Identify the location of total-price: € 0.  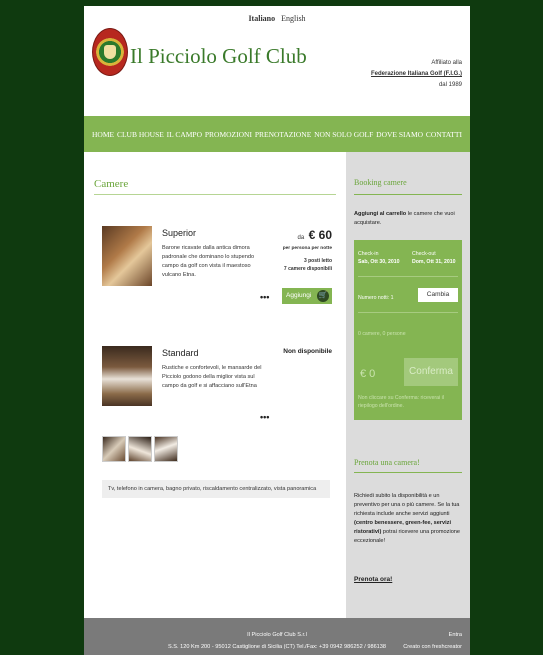
(368, 374).